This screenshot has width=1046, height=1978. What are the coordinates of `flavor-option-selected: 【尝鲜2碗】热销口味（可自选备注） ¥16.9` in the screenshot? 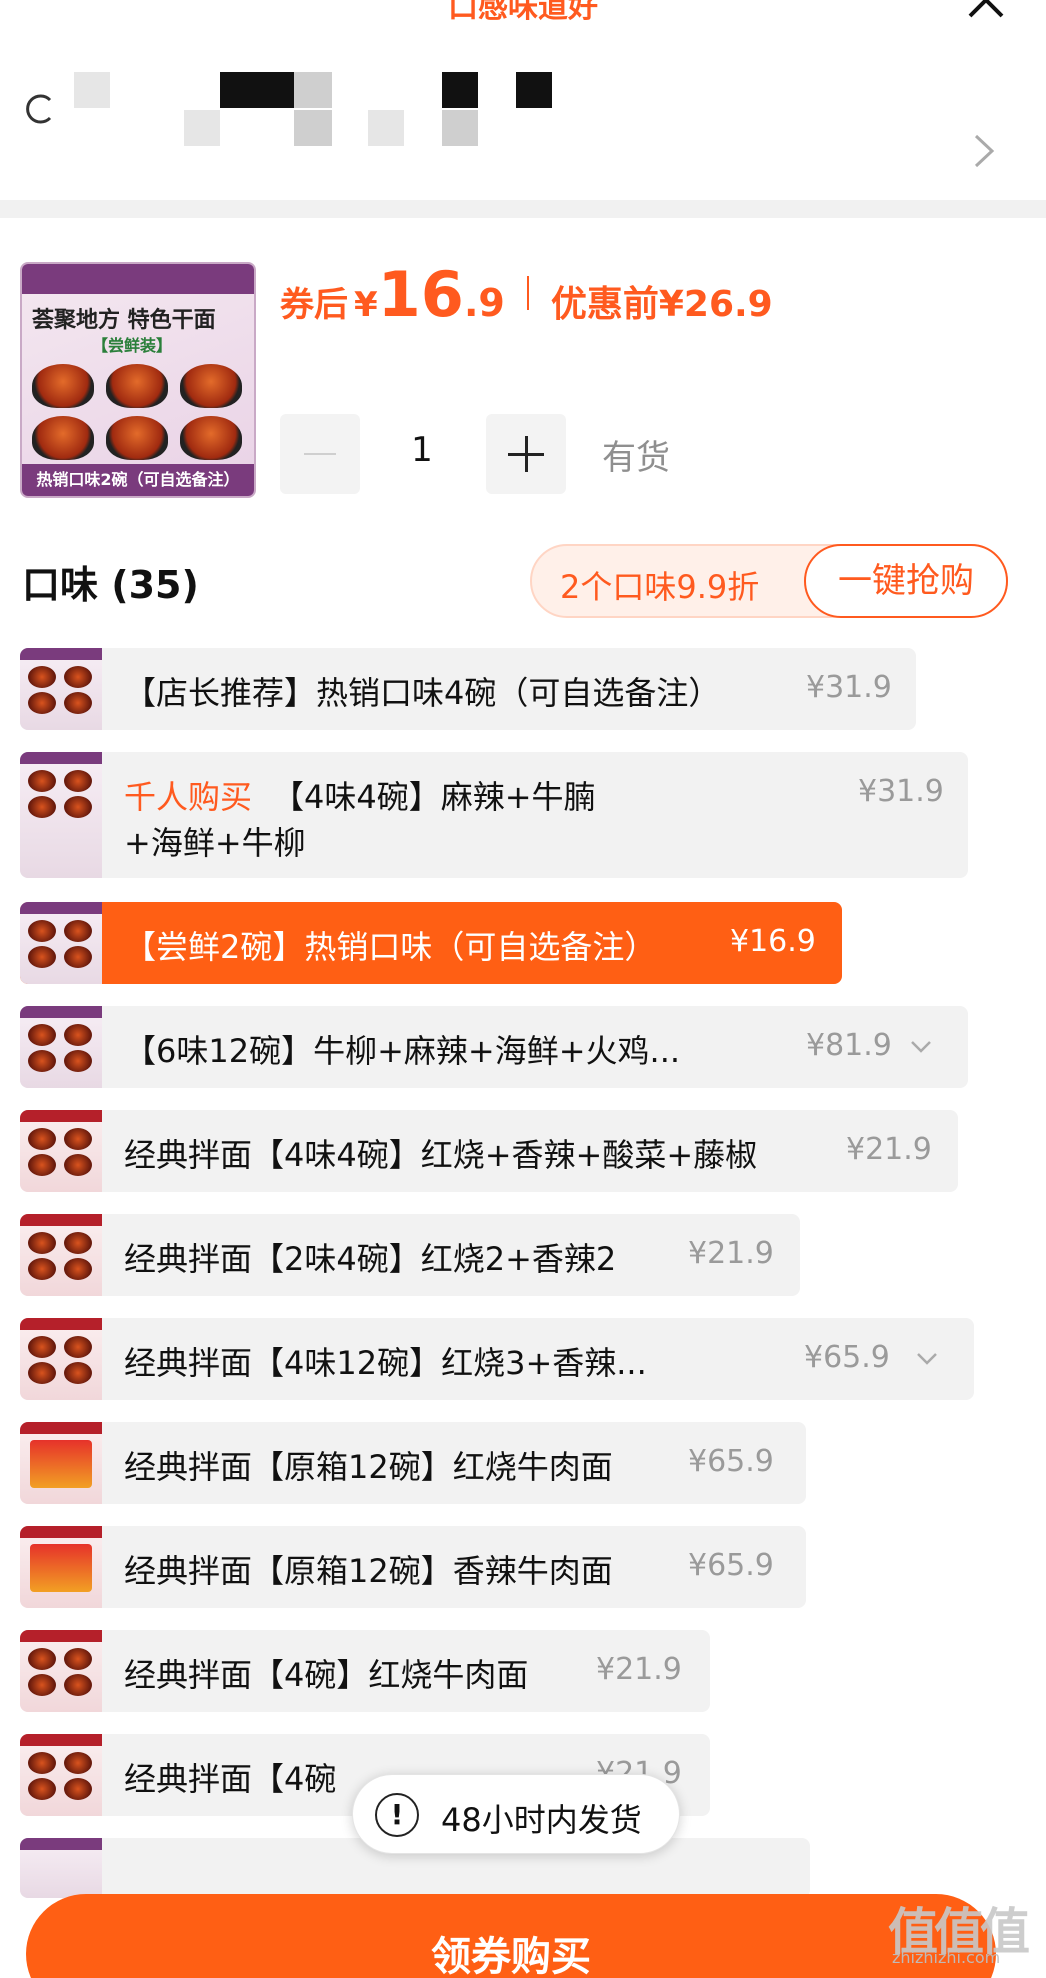 It's located at (431, 943).